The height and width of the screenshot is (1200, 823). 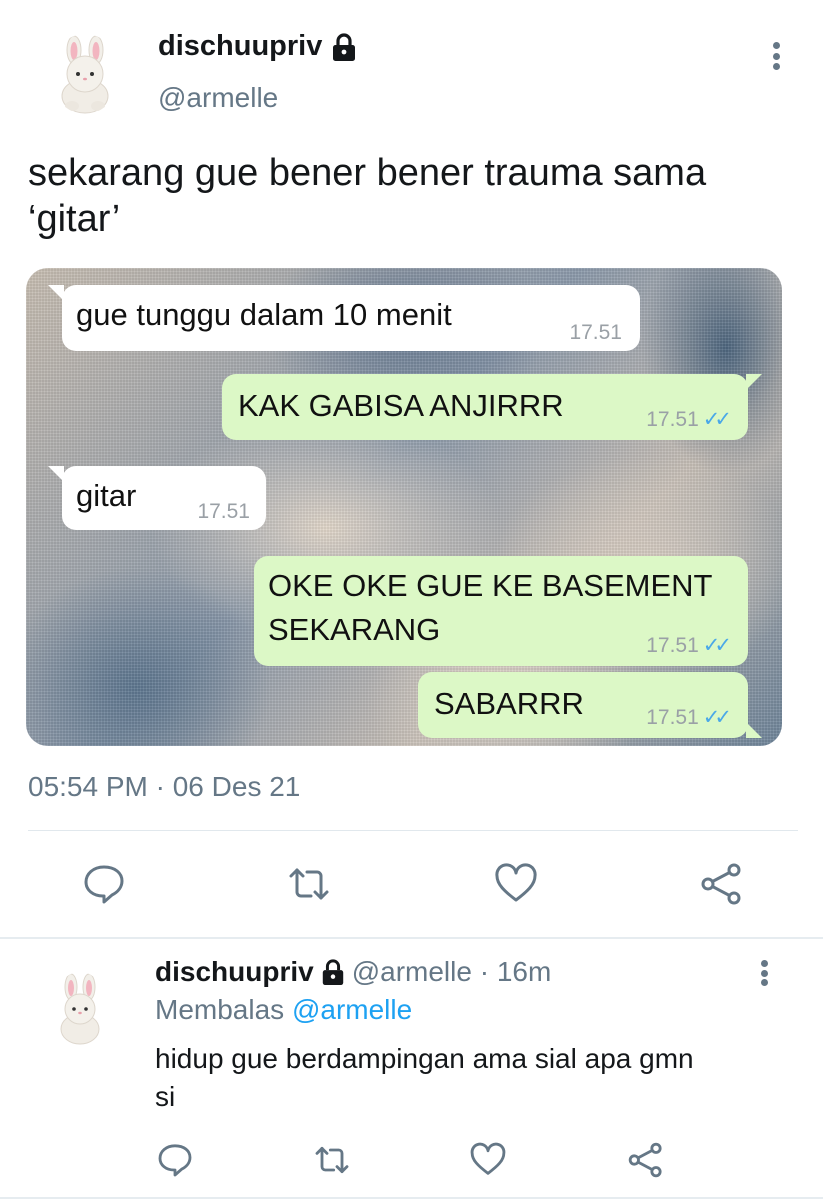 I want to click on display-name: dischuupriv, so click(x=240, y=46).